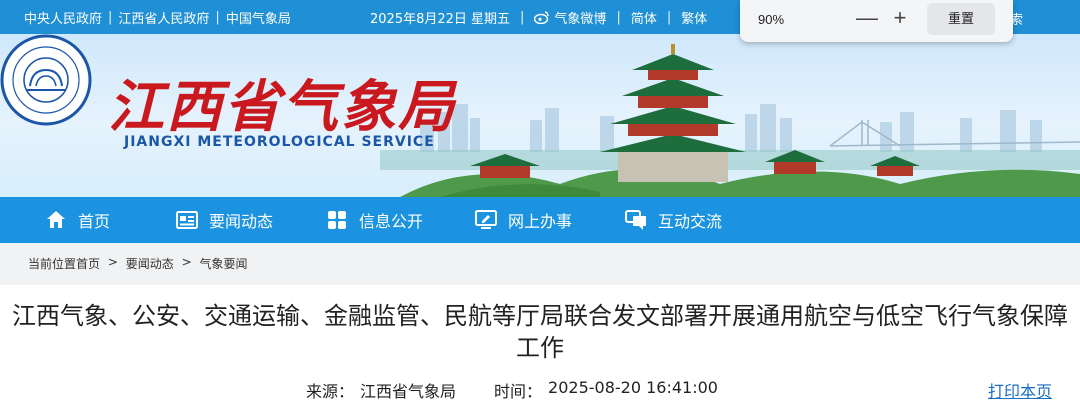  I want to click on top-right: 2025年8月22日 星期五 | 气象微博 | 简体 | 繁体, so click(538, 17).